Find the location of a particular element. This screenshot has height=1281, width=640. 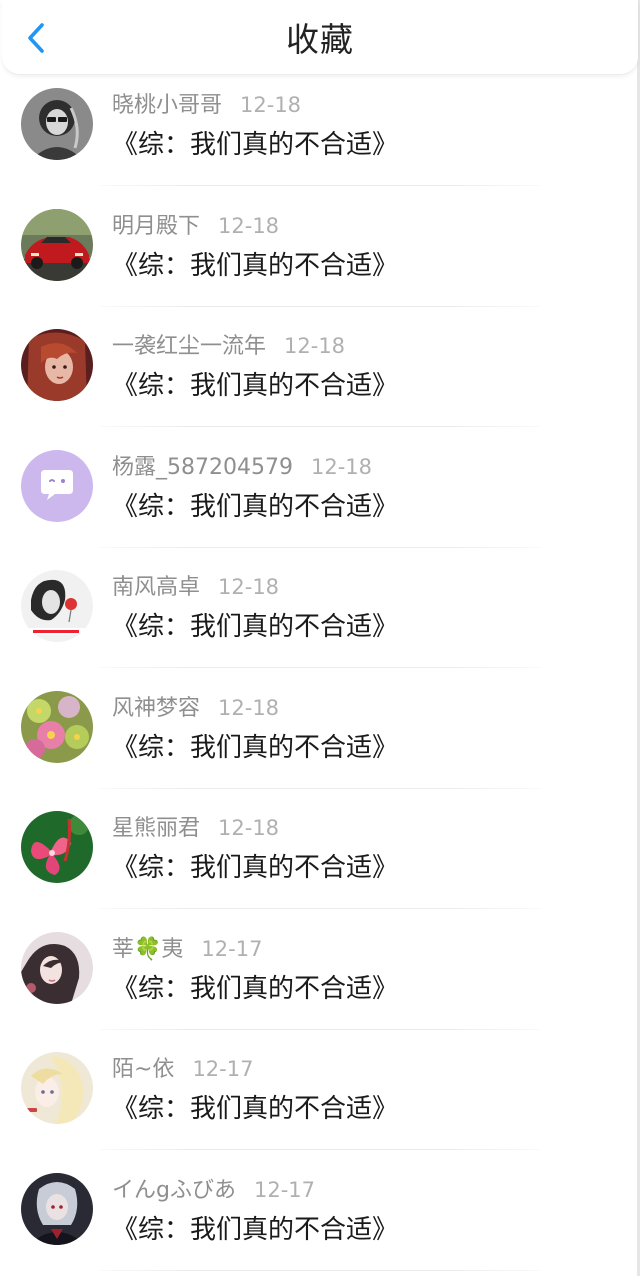

item-meta: 晓桃小哥哥 12-18 is located at coordinates (206, 105).